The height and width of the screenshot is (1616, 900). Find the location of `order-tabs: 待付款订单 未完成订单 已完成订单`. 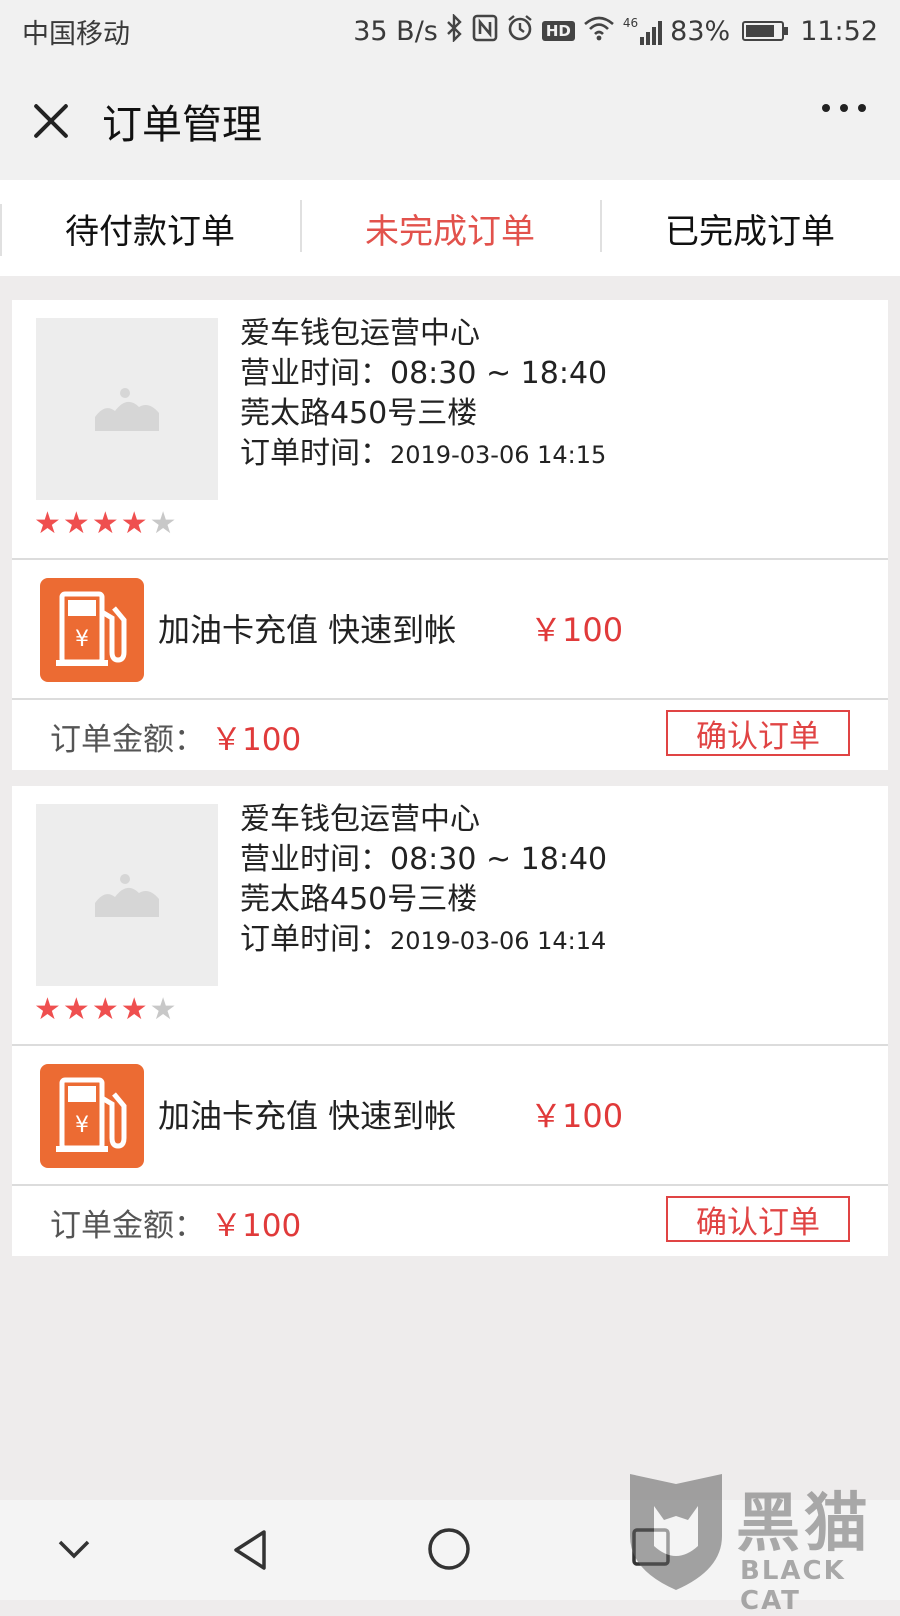

order-tabs: 待付款订单 未完成订单 已完成订单 is located at coordinates (450, 228).